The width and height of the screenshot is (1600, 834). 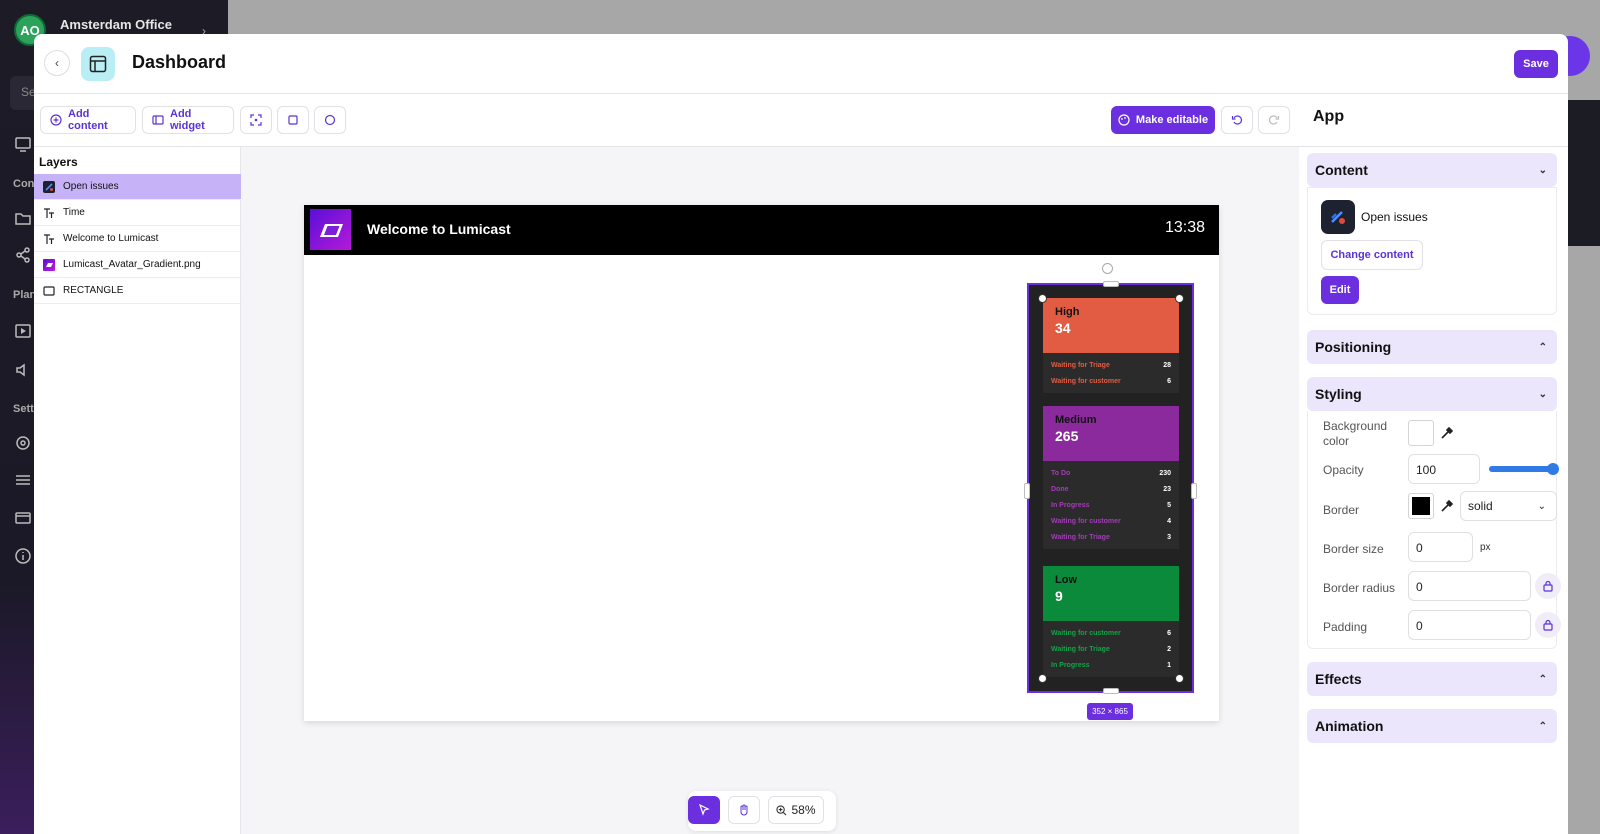 What do you see at coordinates (1042, 298) in the screenshot?
I see `resize-handle-top-left` at bounding box center [1042, 298].